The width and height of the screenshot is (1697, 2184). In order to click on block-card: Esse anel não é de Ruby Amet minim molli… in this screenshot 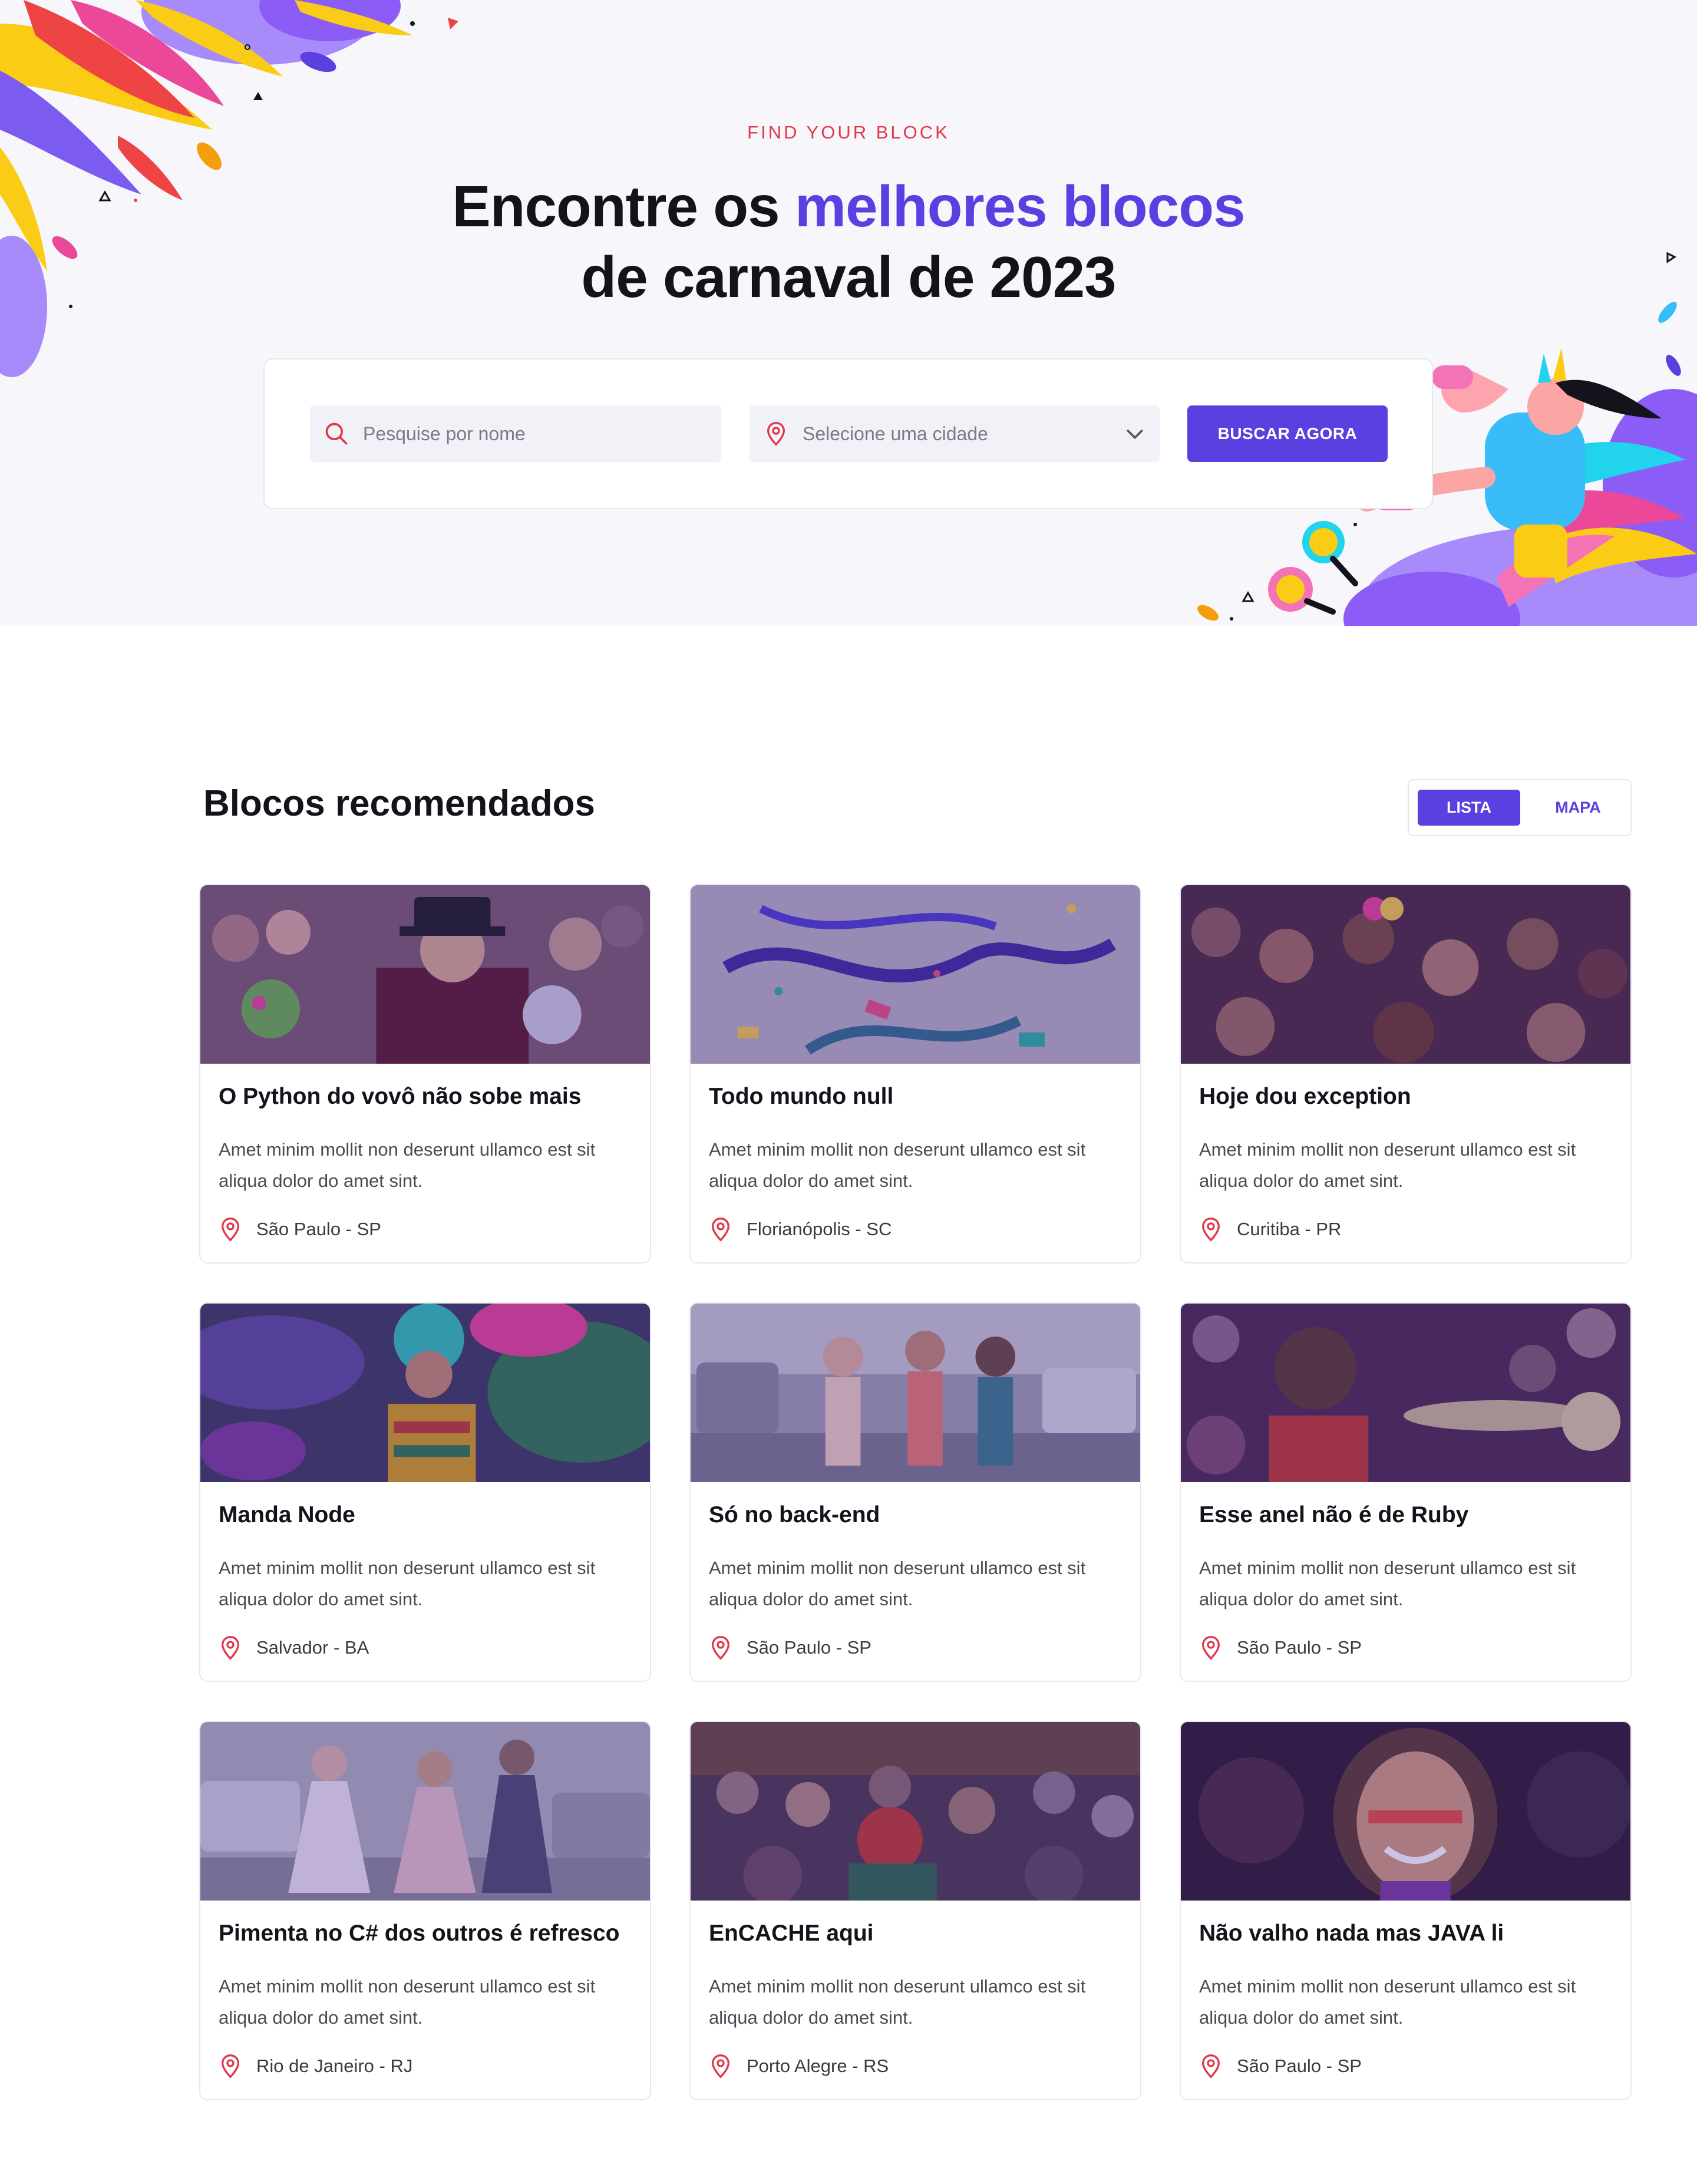, I will do `click(1406, 1492)`.